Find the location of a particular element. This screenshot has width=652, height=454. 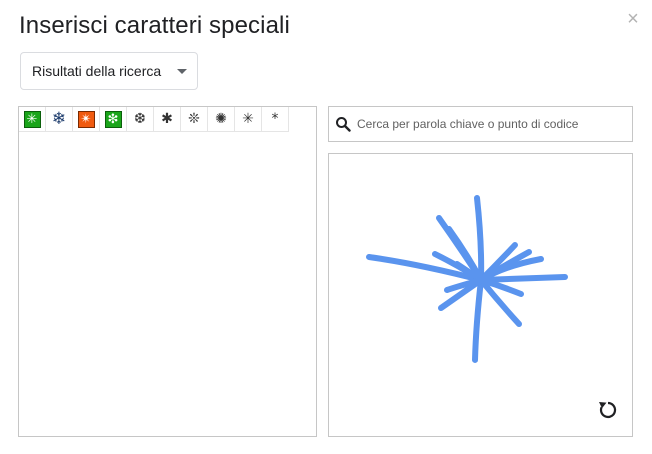

category-dropdown: Risultati della ricerca is located at coordinates (109, 71).